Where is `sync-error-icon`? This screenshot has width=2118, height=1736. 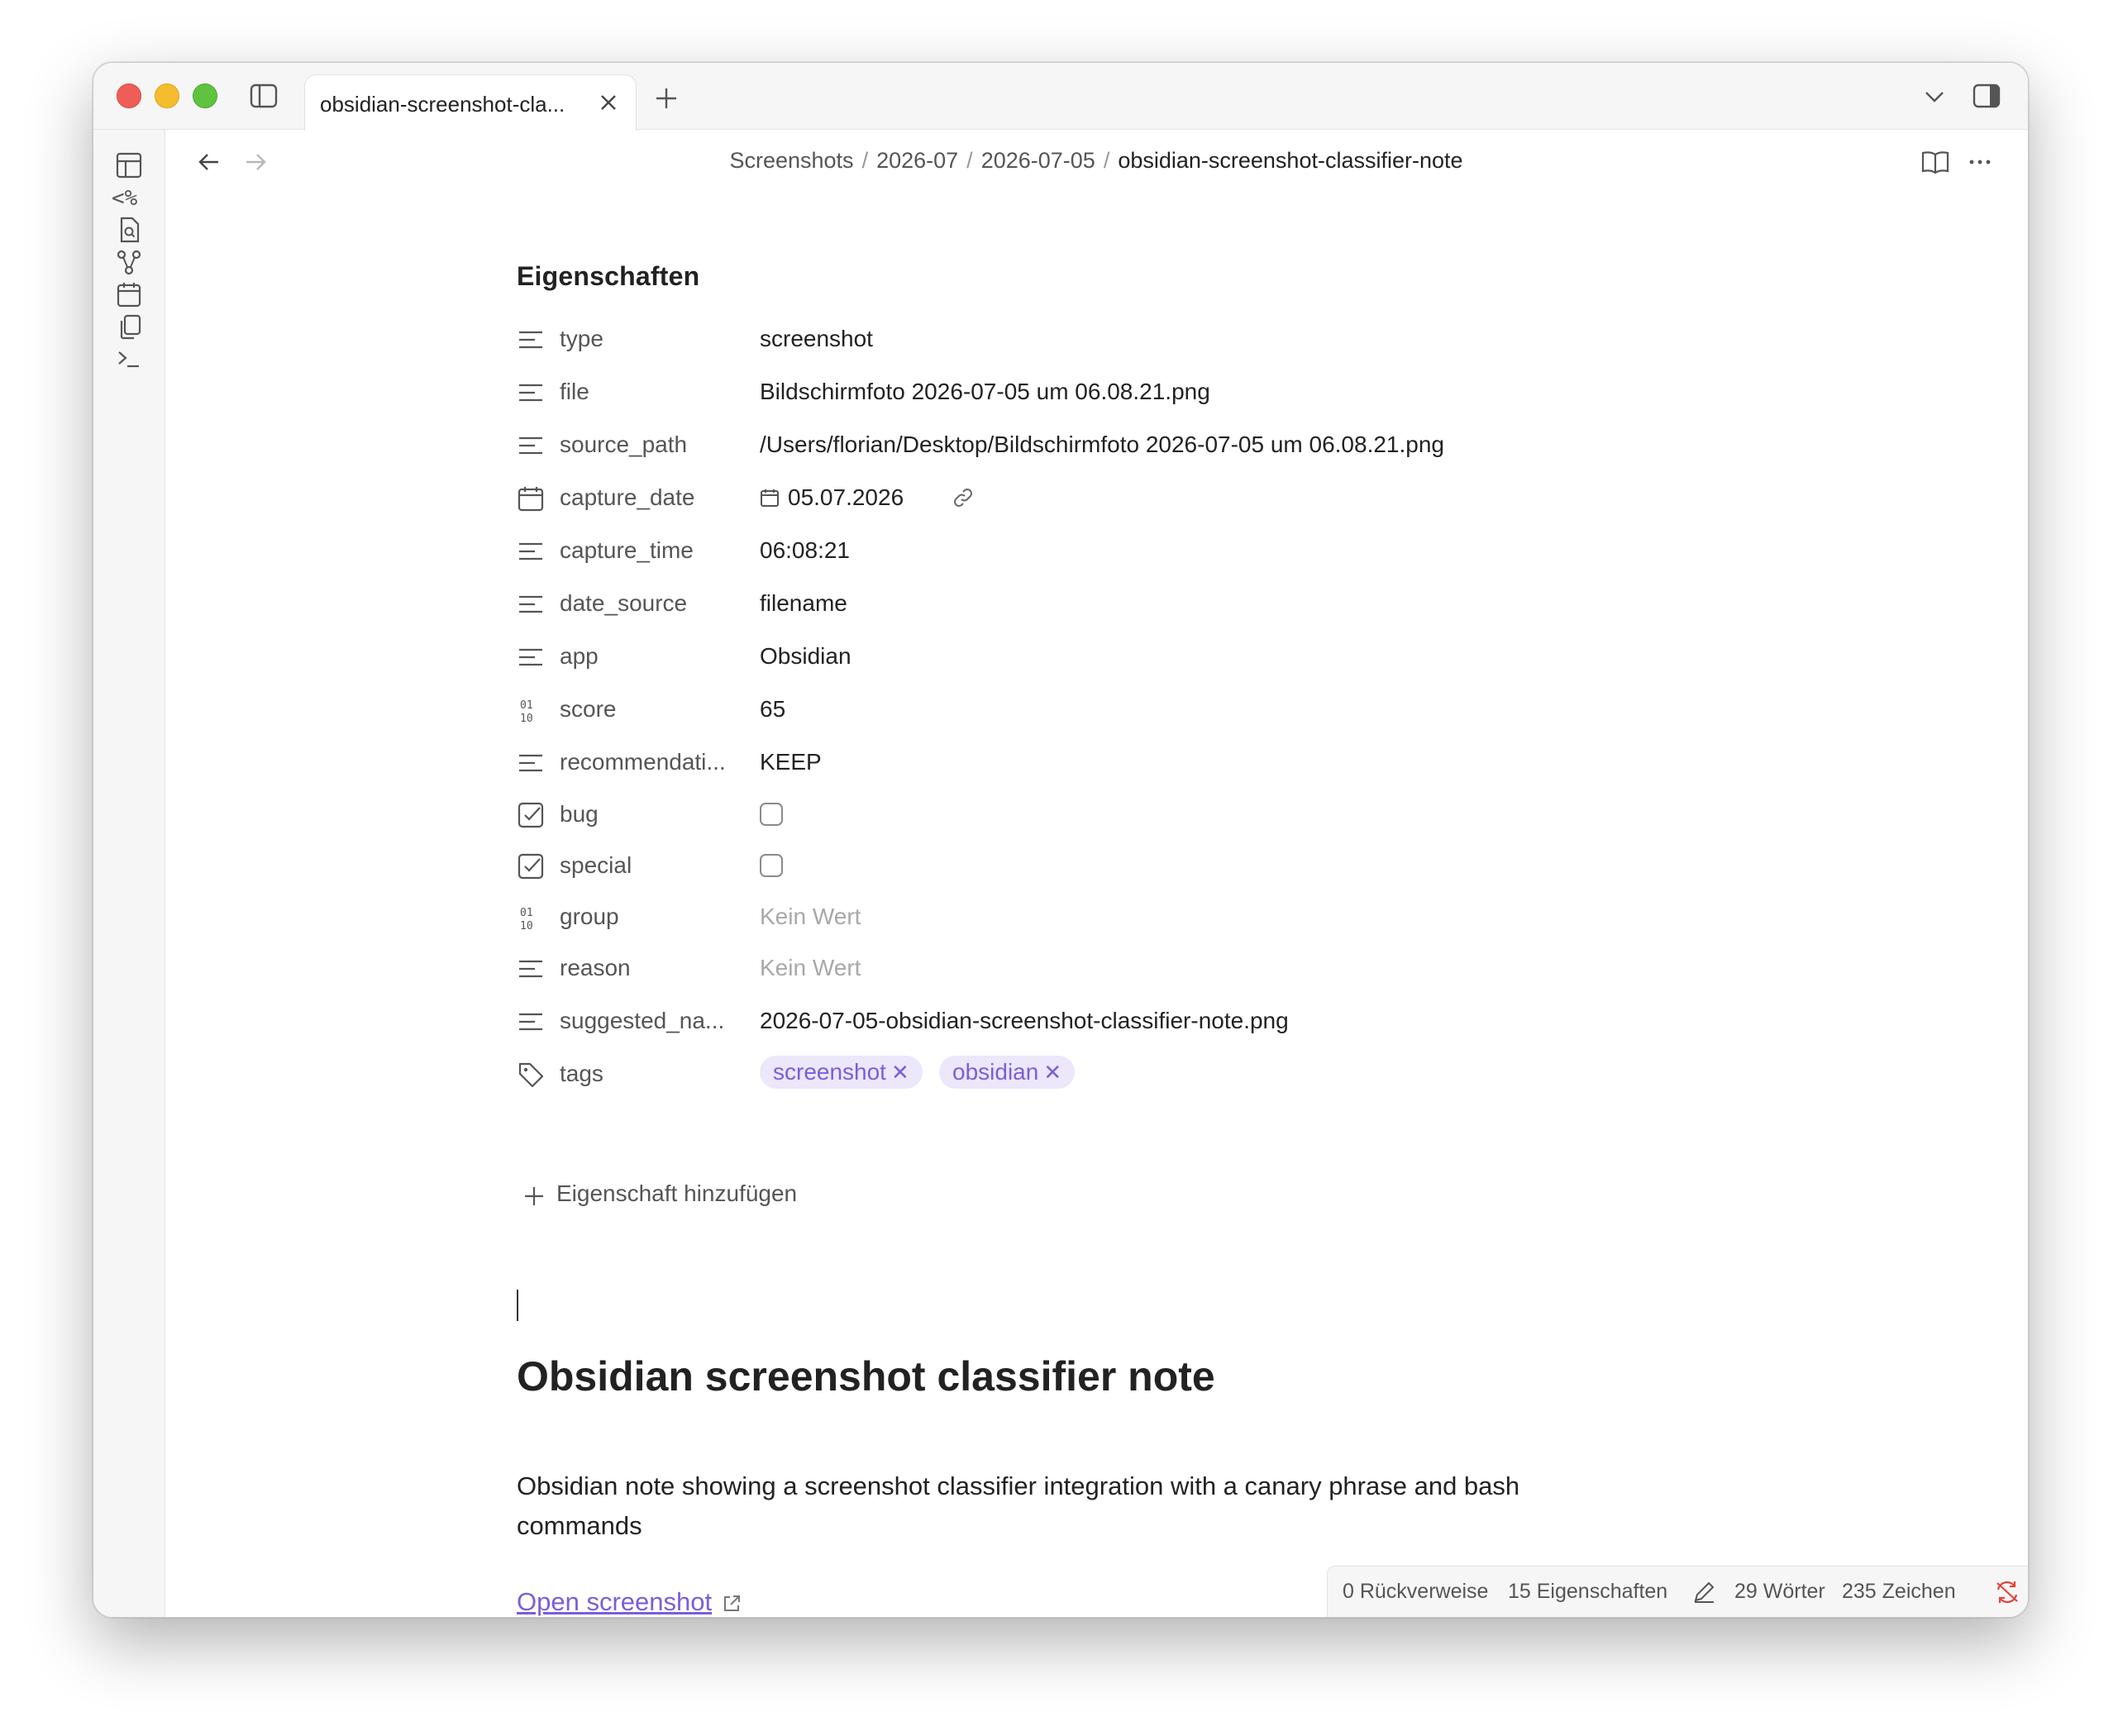
sync-error-icon is located at coordinates (2007, 1592).